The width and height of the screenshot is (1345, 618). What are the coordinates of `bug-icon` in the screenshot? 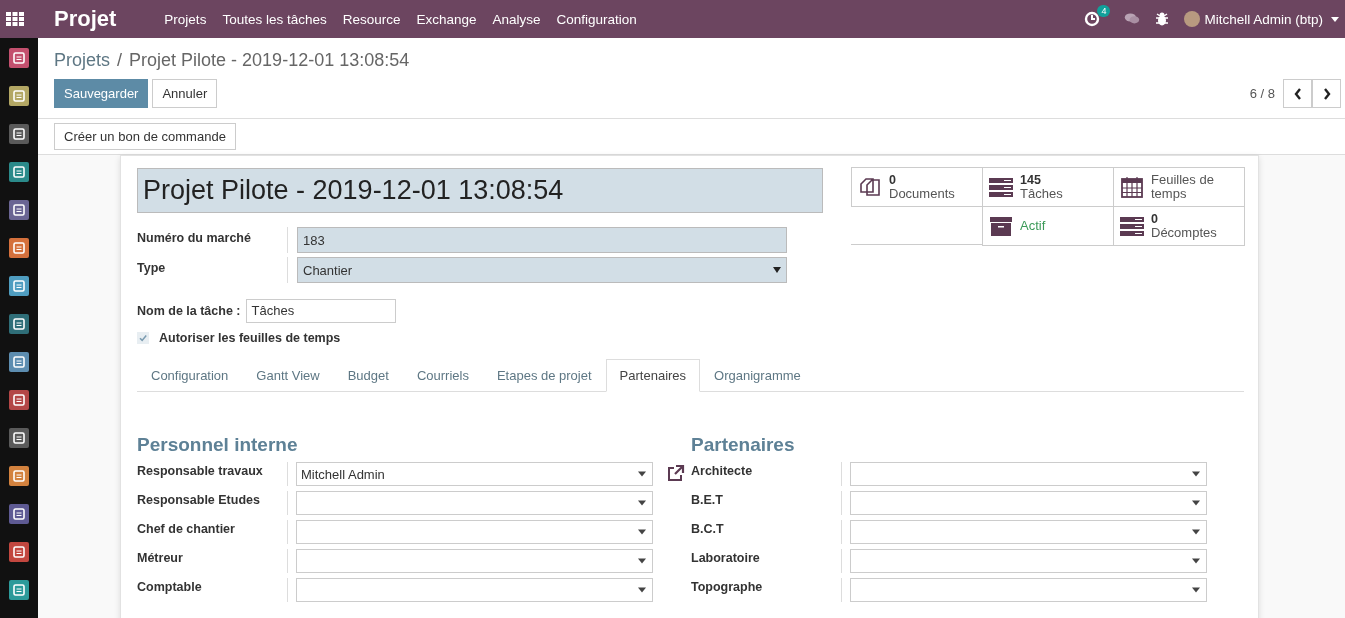 It's located at (1162, 19).